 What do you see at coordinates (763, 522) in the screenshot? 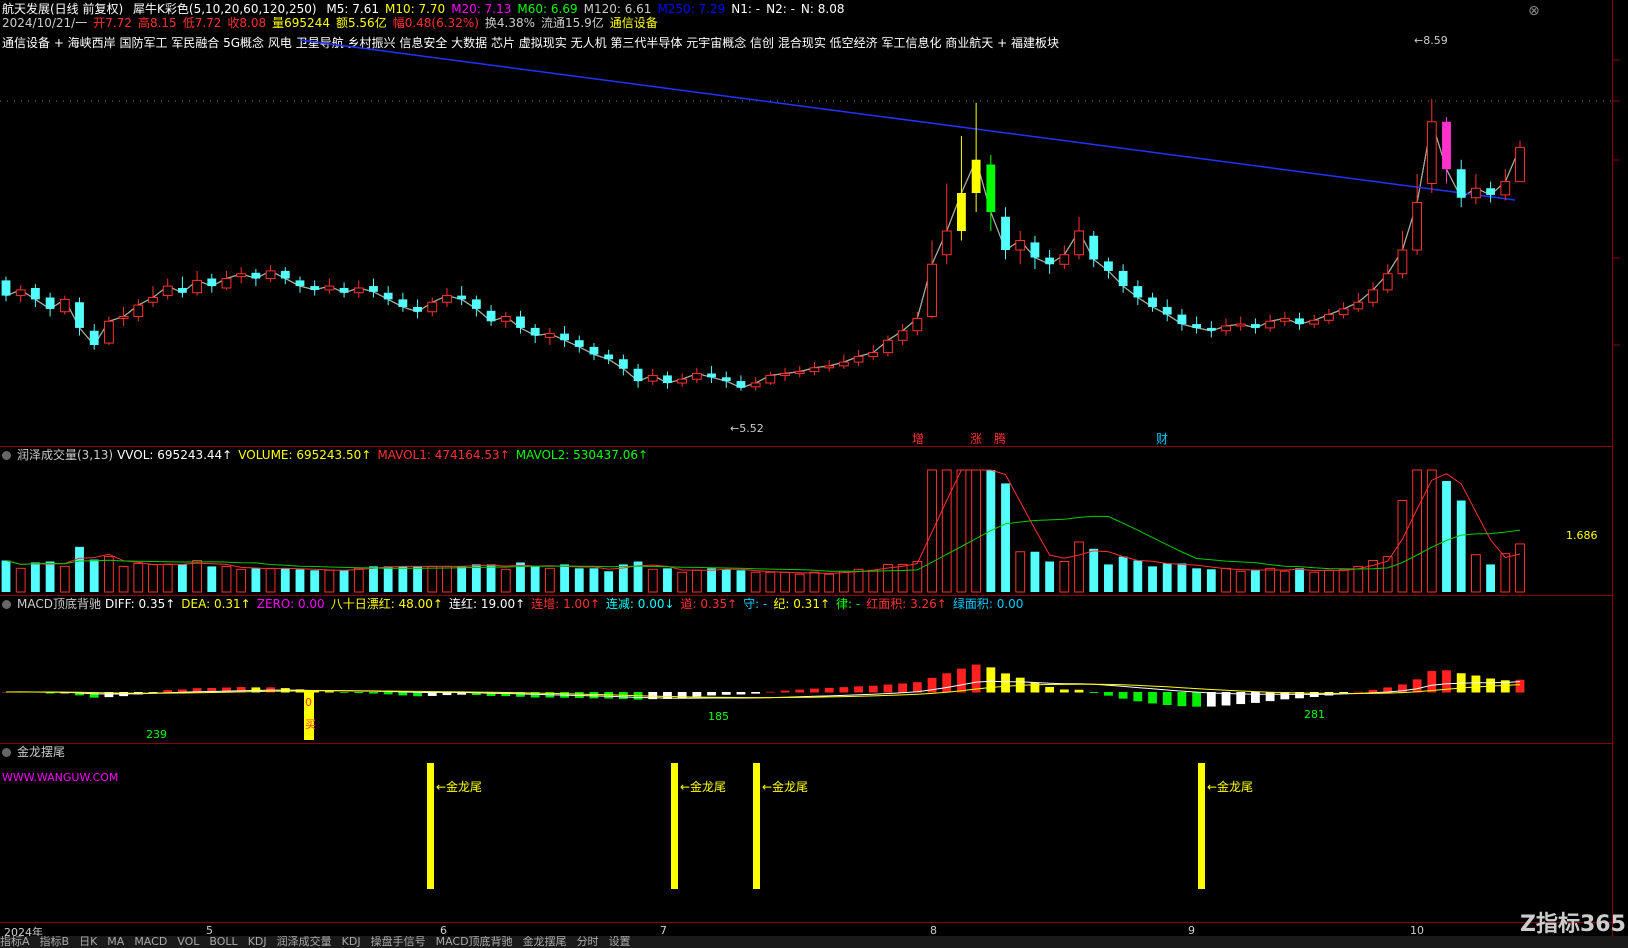
I see `volume-ma-line` at bounding box center [763, 522].